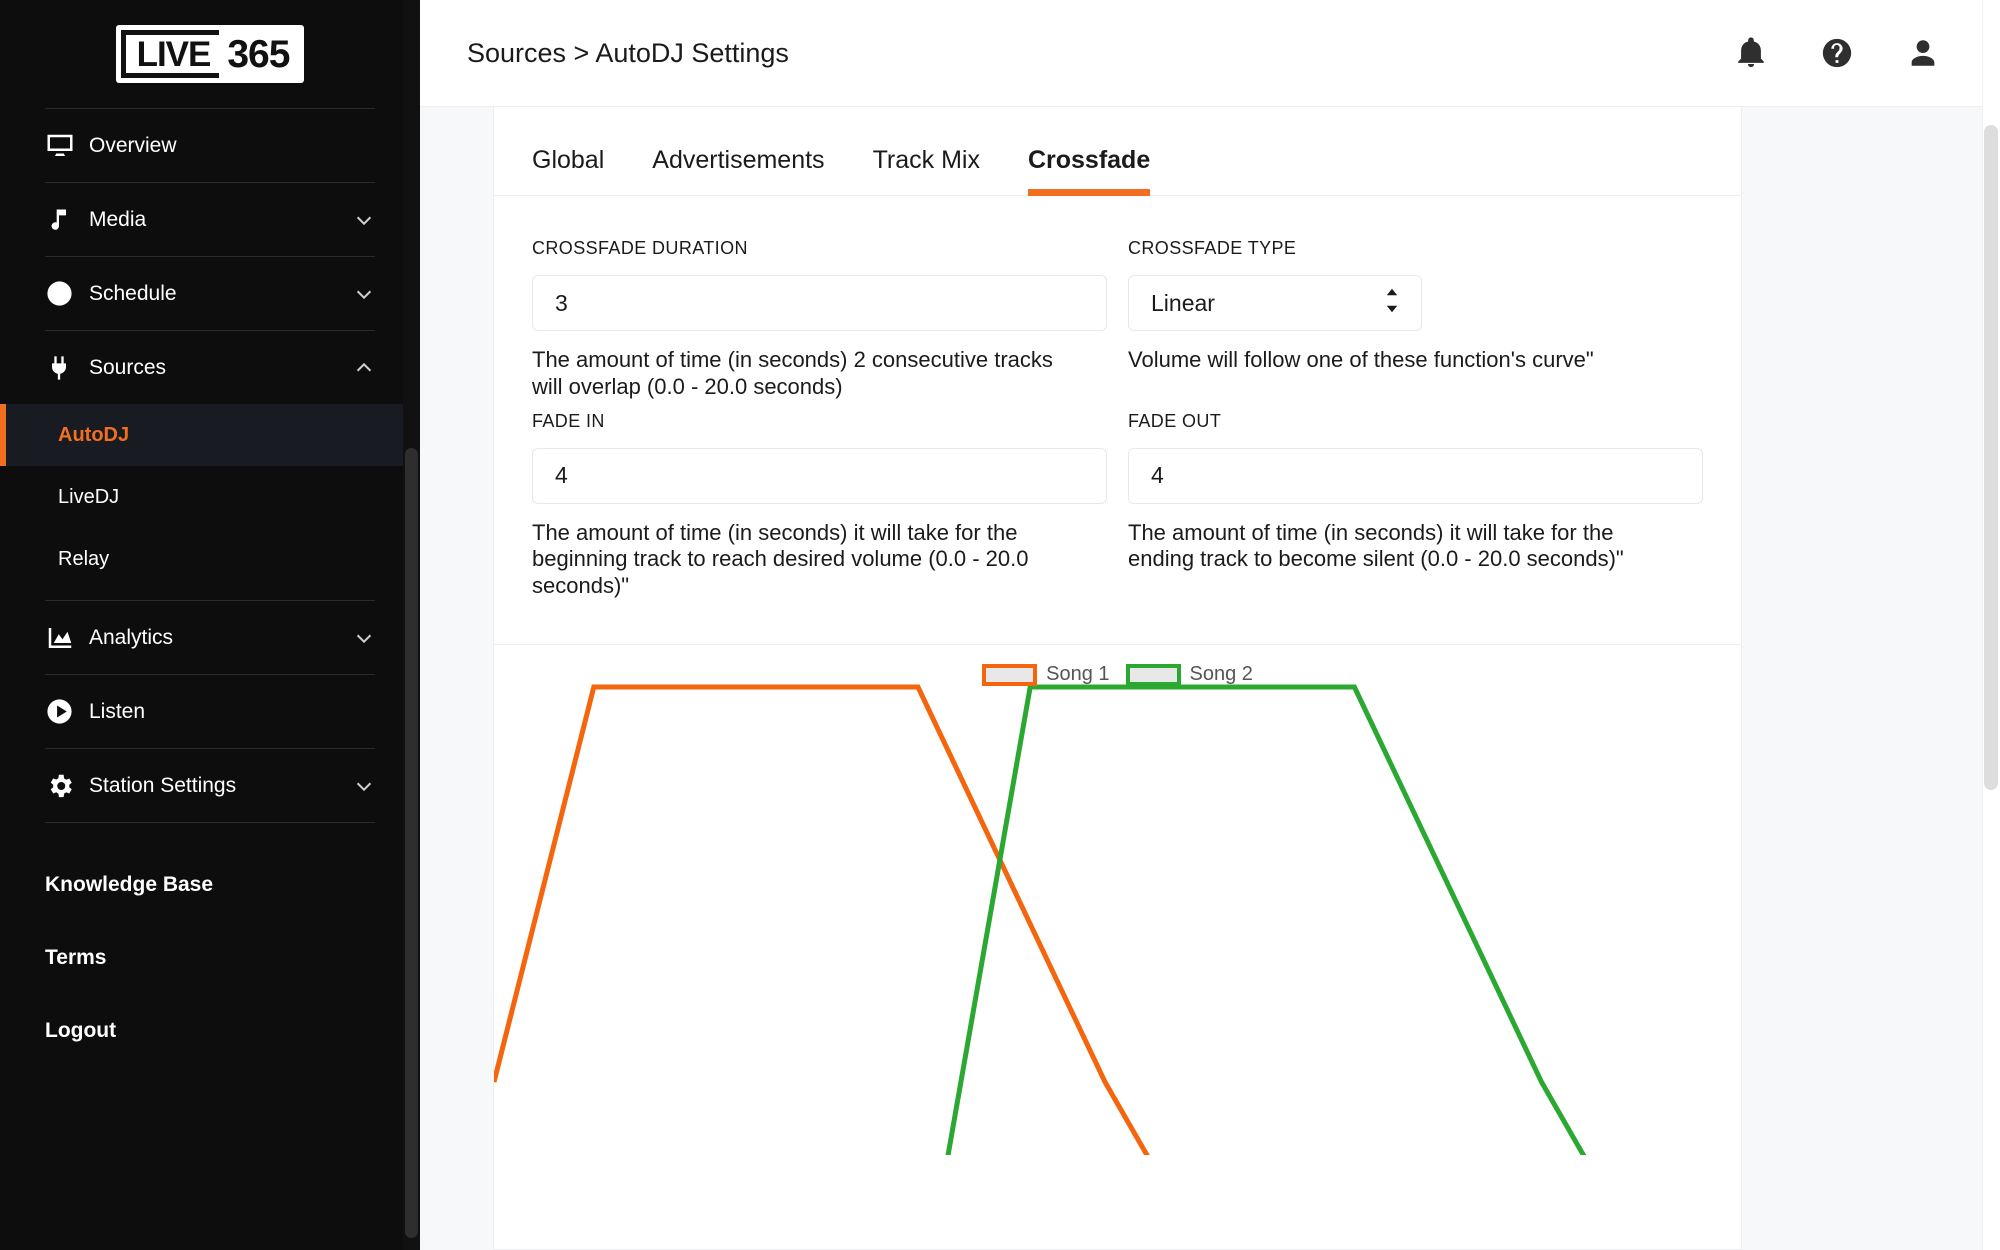  Describe the element at coordinates (67, 293) in the screenshot. I see `clock-icon` at that location.